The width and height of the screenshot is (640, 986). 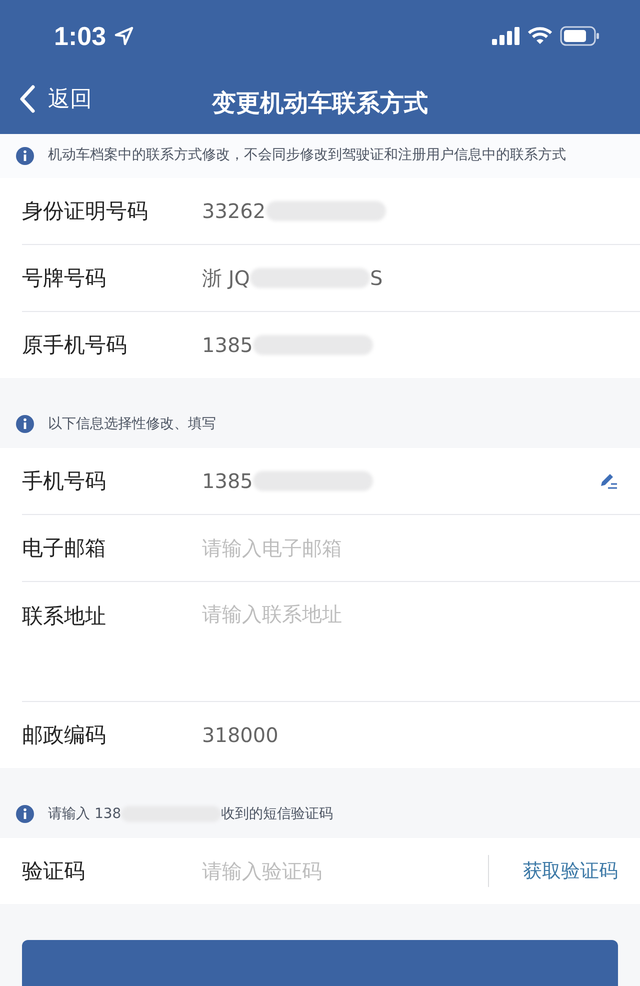 What do you see at coordinates (506, 36) in the screenshot?
I see `signal-icon` at bounding box center [506, 36].